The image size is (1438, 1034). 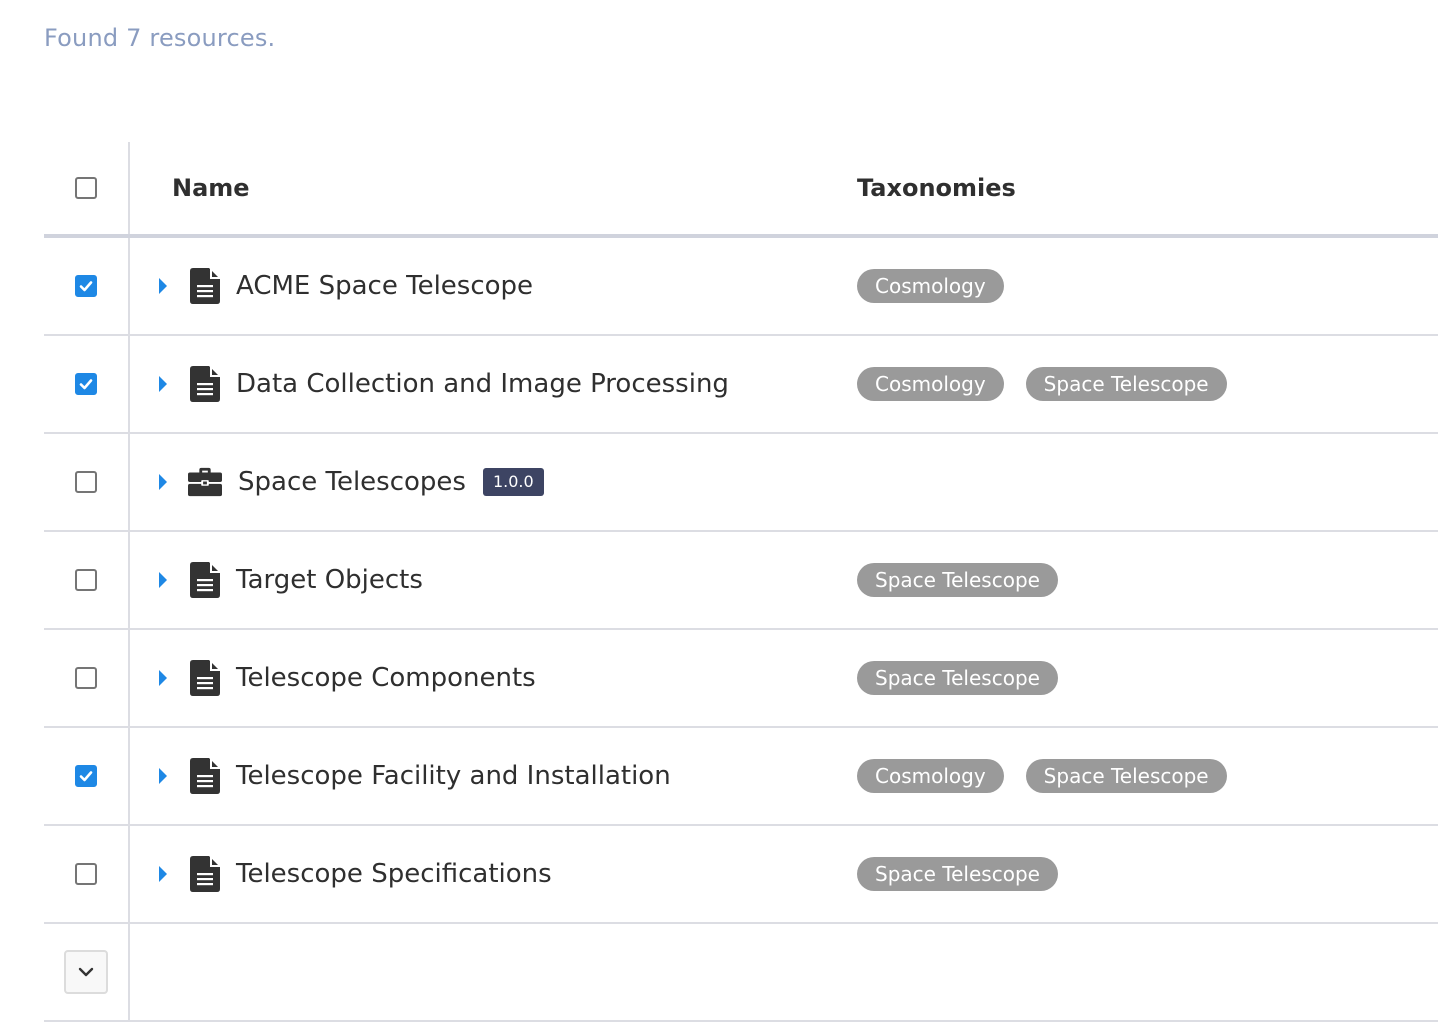 What do you see at coordinates (513, 482) in the screenshot?
I see `version-badge: 1.0.0` at bounding box center [513, 482].